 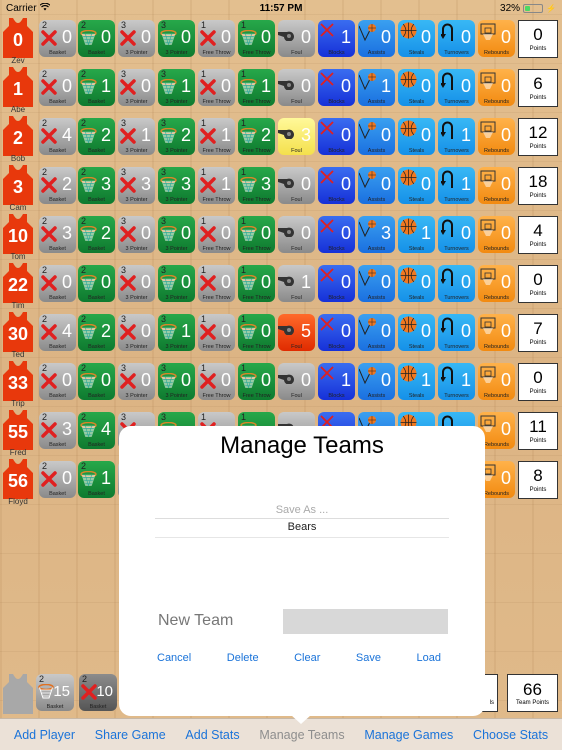 What do you see at coordinates (256, 87) in the screenshot?
I see `ft-make-tile: 1 1 Free Throw` at bounding box center [256, 87].